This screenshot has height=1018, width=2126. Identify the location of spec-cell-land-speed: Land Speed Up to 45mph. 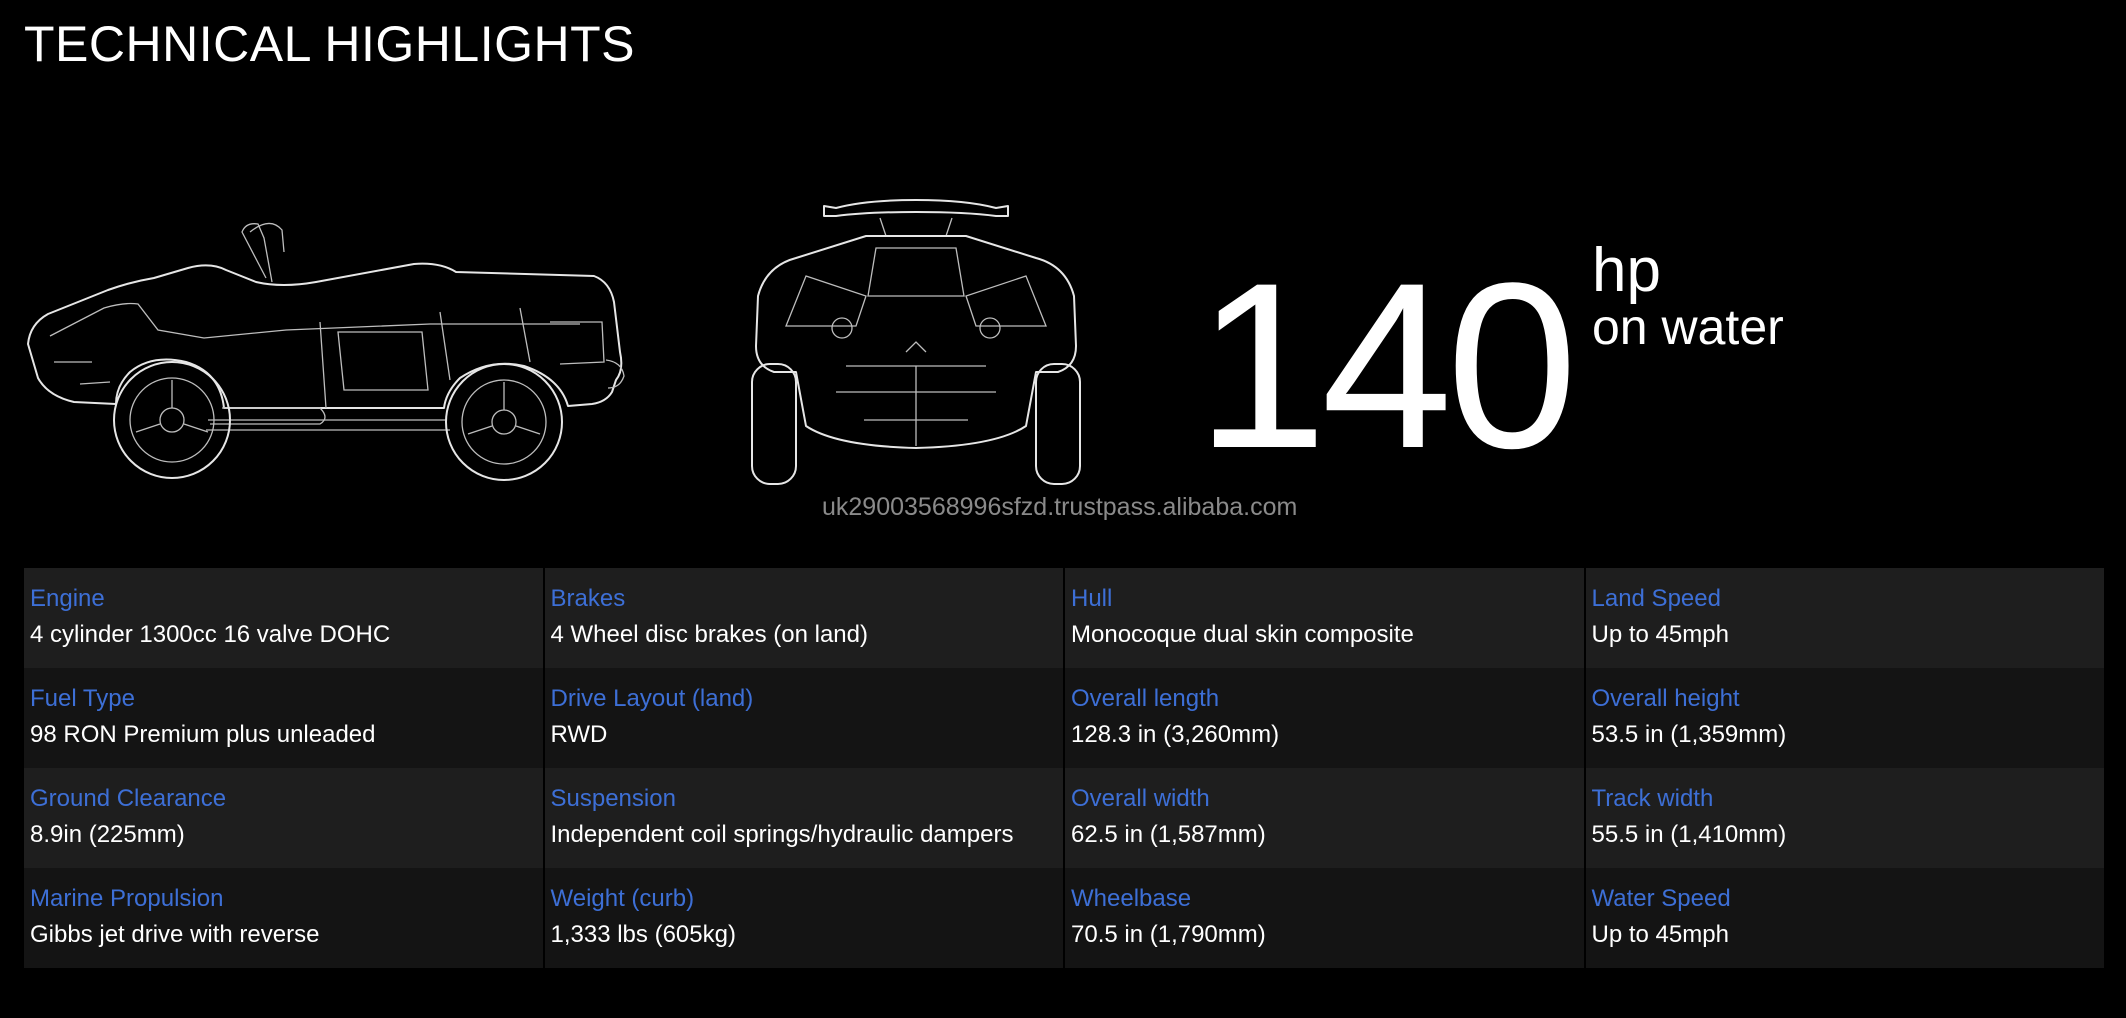
(1844, 618).